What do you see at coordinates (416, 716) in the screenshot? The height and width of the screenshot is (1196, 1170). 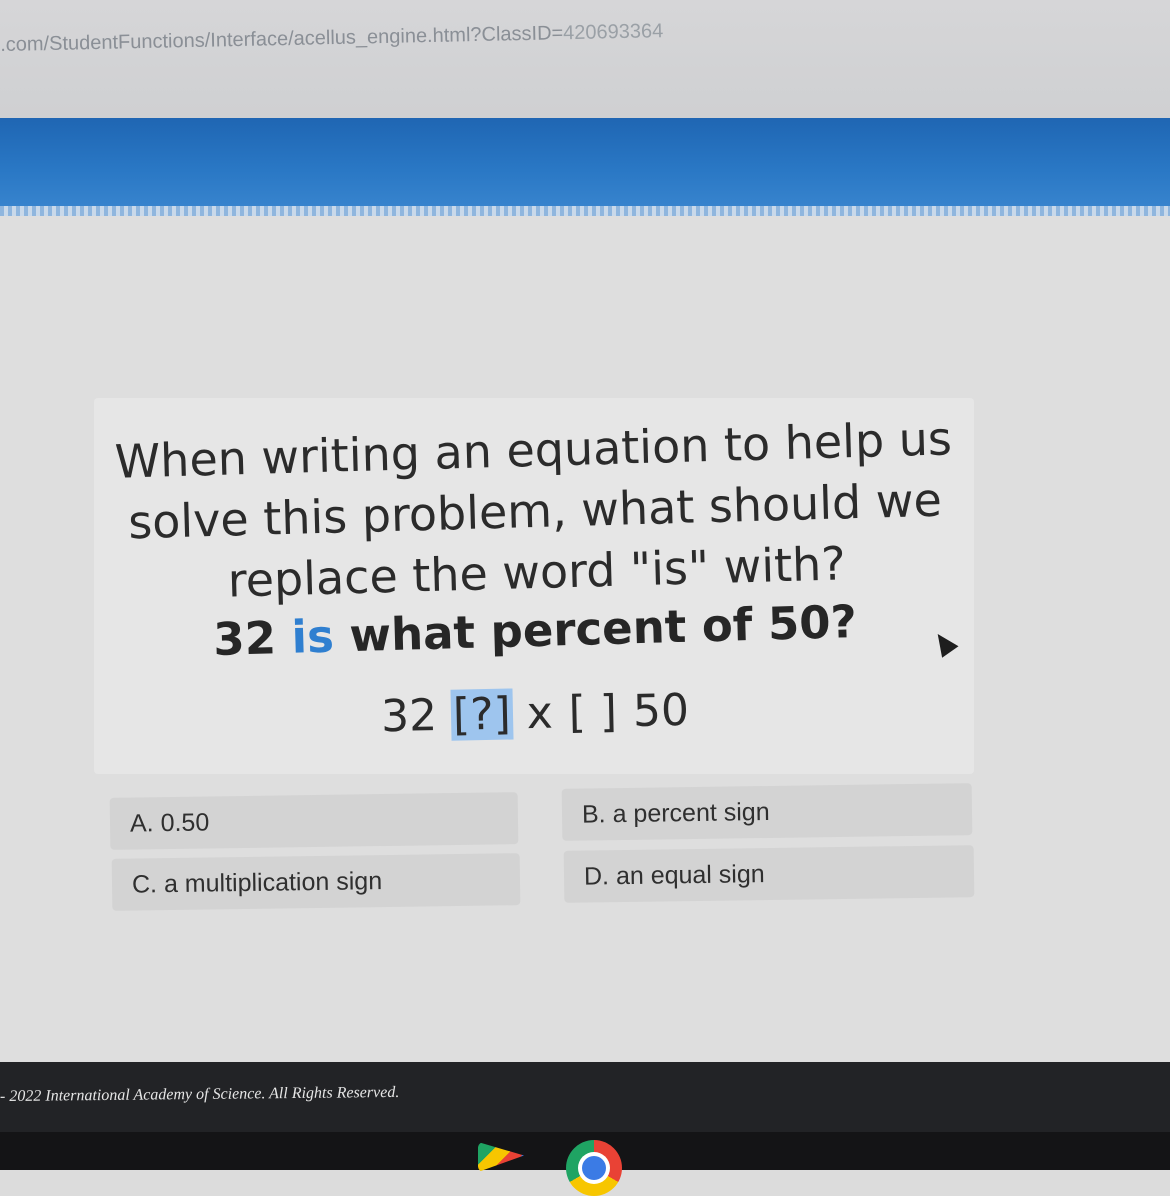 I see `equation-left: 32` at bounding box center [416, 716].